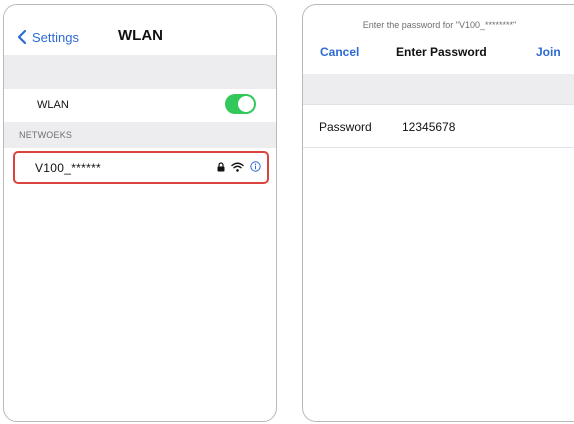 This screenshot has width=574, height=424. I want to click on toggle-knob, so click(246, 104).